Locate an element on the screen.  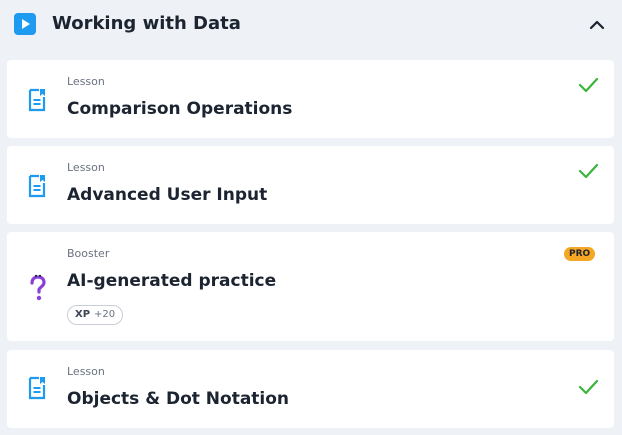
item-name: Advanced User Input is located at coordinates (167, 195).